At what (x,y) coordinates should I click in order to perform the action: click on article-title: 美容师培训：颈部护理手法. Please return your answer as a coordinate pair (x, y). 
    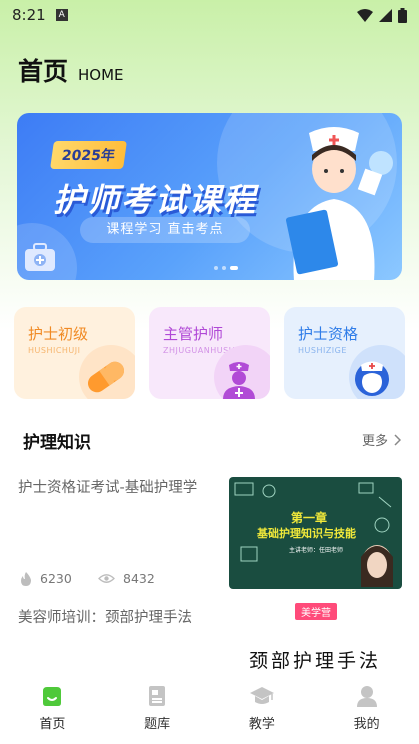
    Looking at the image, I should click on (116, 618).